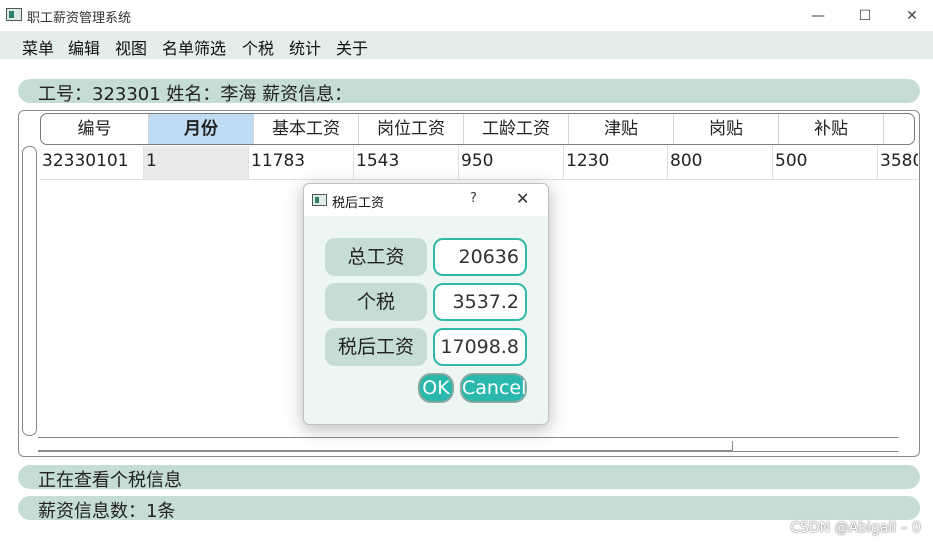  What do you see at coordinates (466, 15) in the screenshot?
I see `title-bar: 职工薪资管理系统 — ☐ ✕` at bounding box center [466, 15].